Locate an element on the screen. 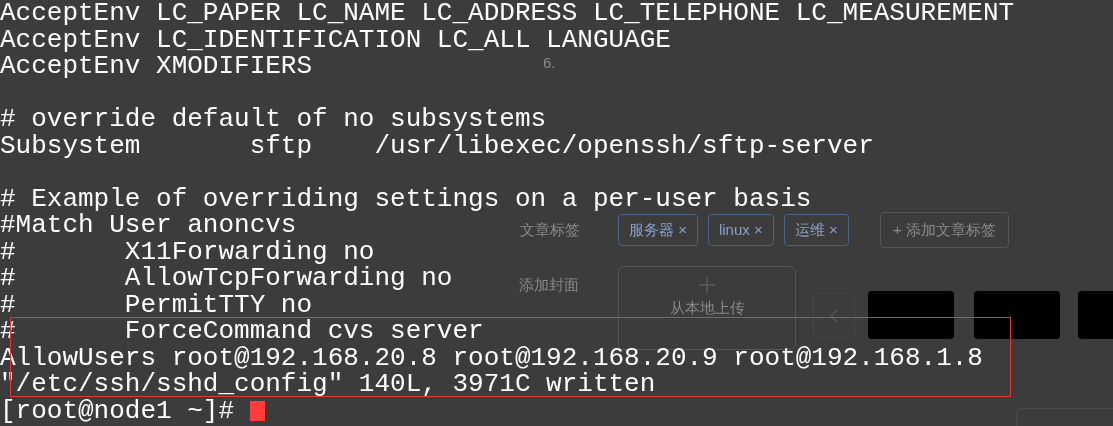 This screenshot has height=426, width=1113. plus-icon is located at coordinates (707, 285).